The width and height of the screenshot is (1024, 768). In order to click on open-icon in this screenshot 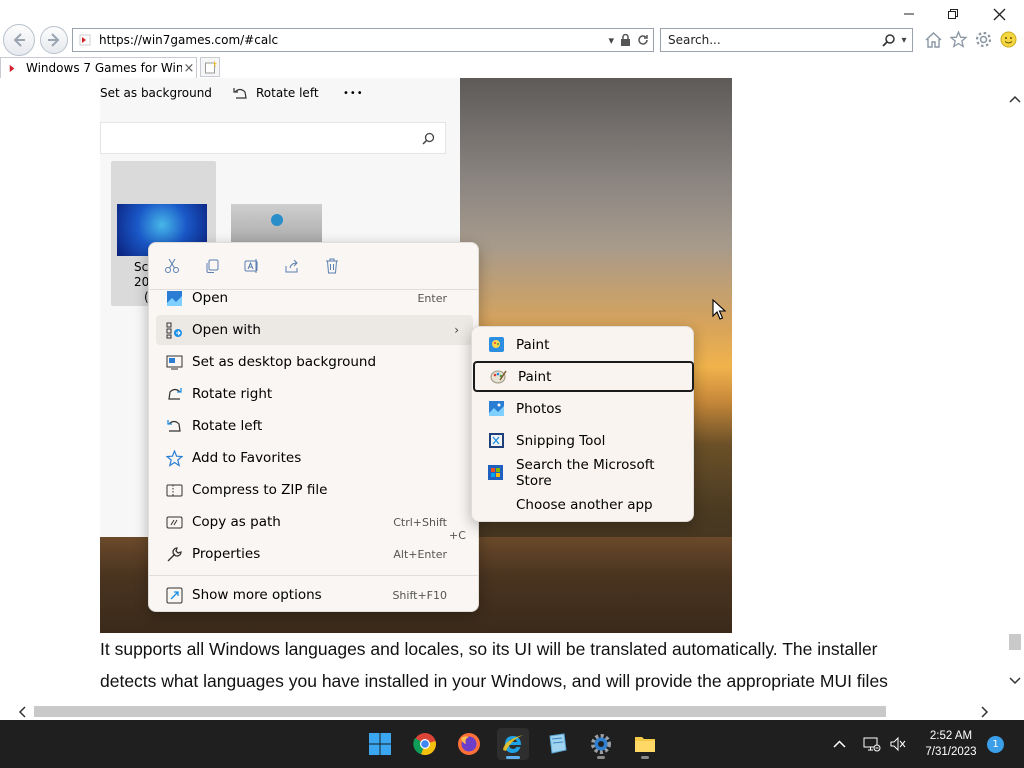, I will do `click(174, 298)`.